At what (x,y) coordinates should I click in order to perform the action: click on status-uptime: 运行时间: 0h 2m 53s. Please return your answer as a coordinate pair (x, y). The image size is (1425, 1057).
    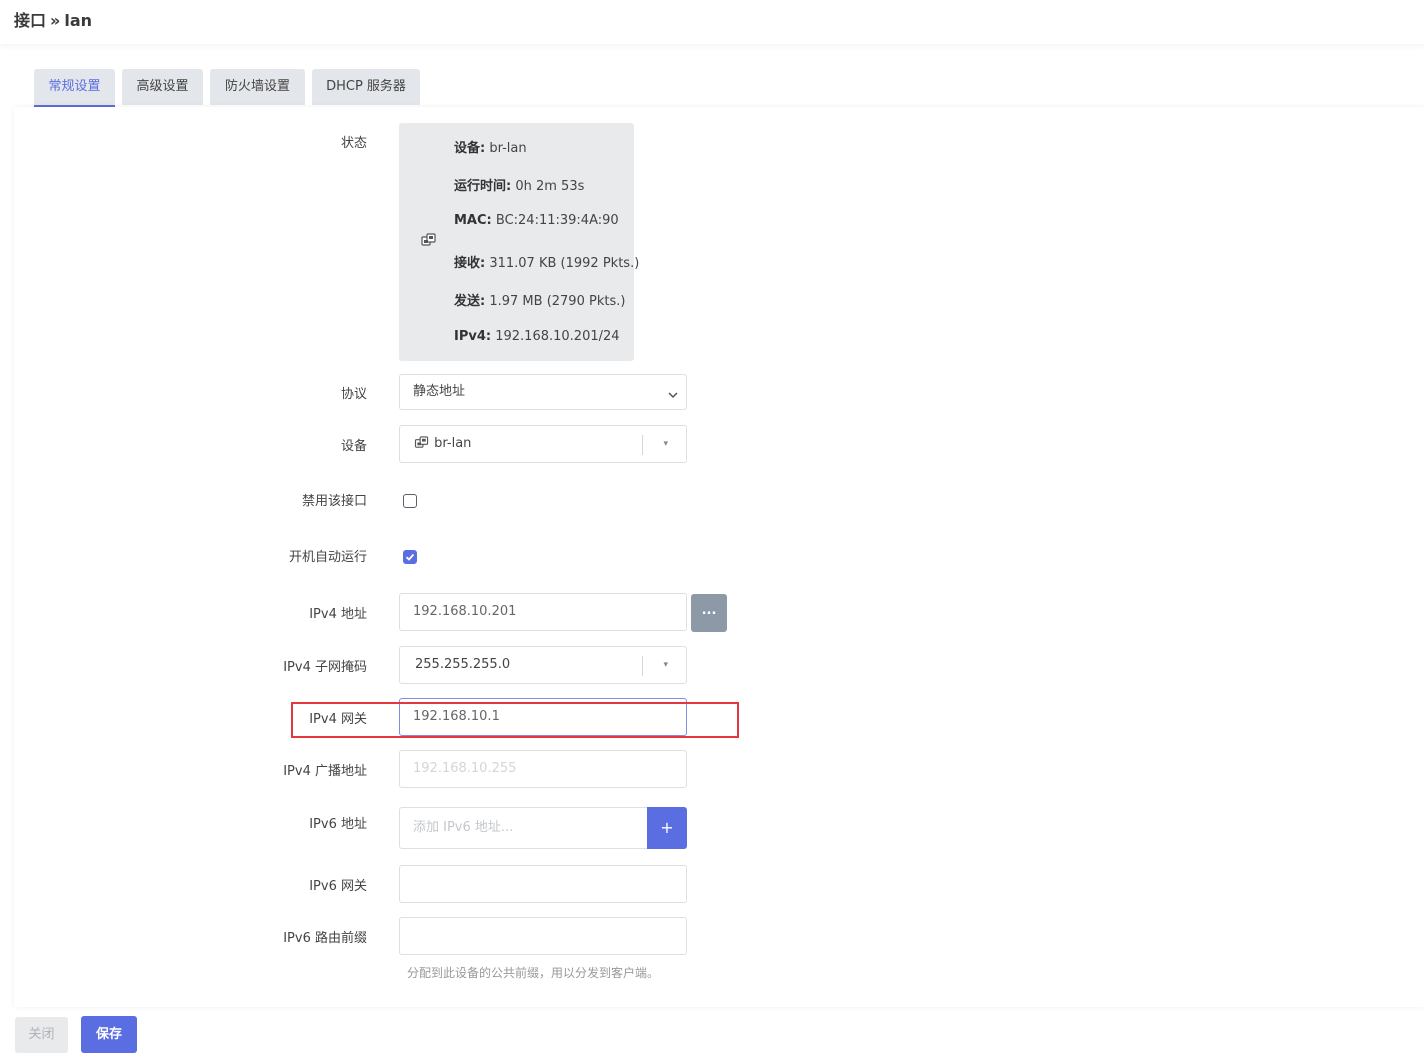
    Looking at the image, I should click on (519, 186).